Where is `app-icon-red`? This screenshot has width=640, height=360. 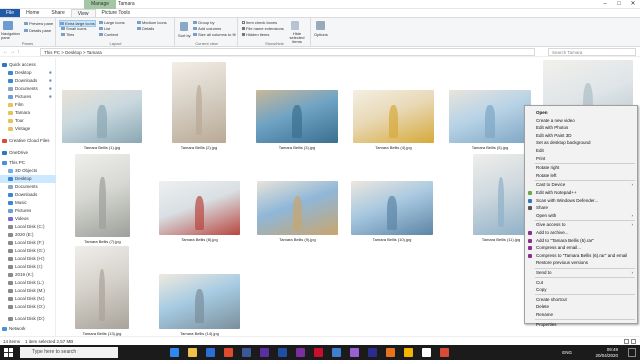
app-icon-red is located at coordinates (228, 352).